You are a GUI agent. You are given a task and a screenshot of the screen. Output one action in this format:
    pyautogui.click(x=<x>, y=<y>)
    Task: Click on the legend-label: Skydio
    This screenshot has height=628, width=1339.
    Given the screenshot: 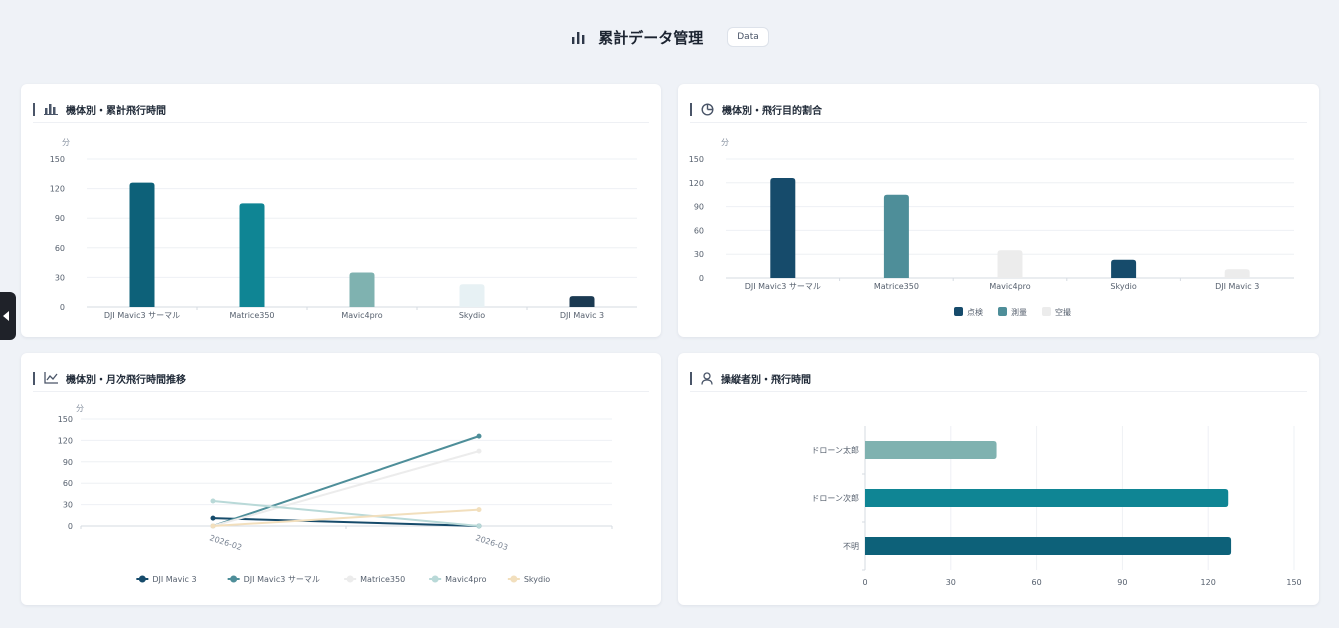 What is the action you would take?
    pyautogui.click(x=537, y=579)
    